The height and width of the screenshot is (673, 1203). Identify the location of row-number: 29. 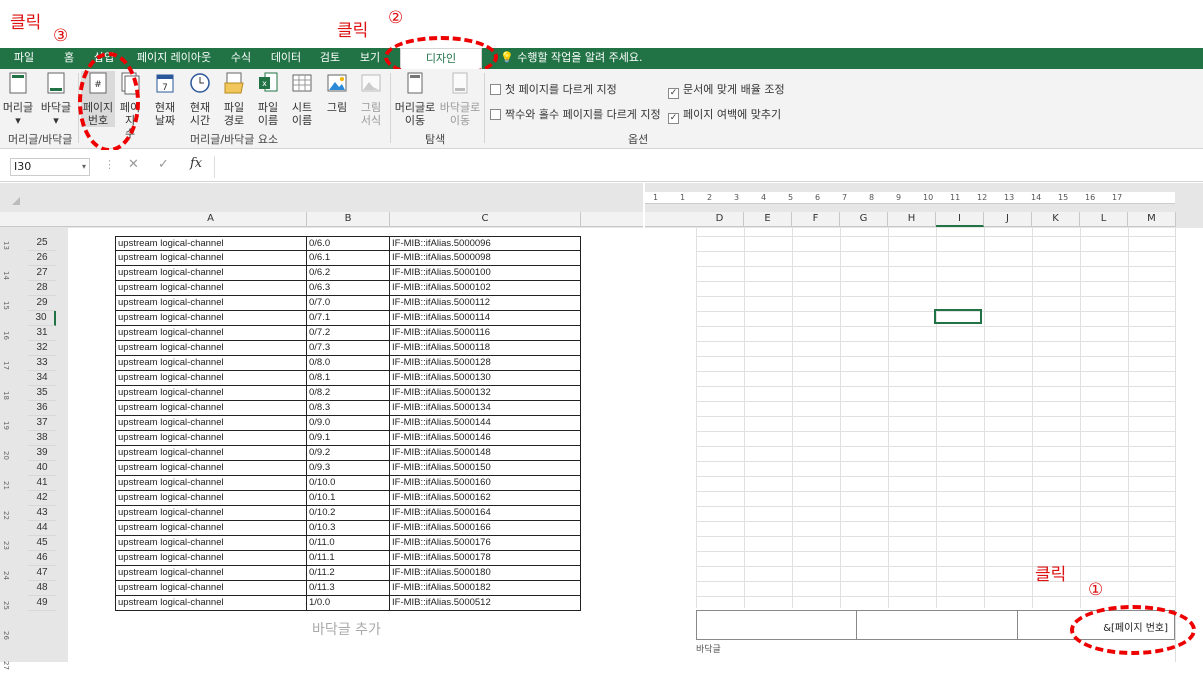
(42, 303).